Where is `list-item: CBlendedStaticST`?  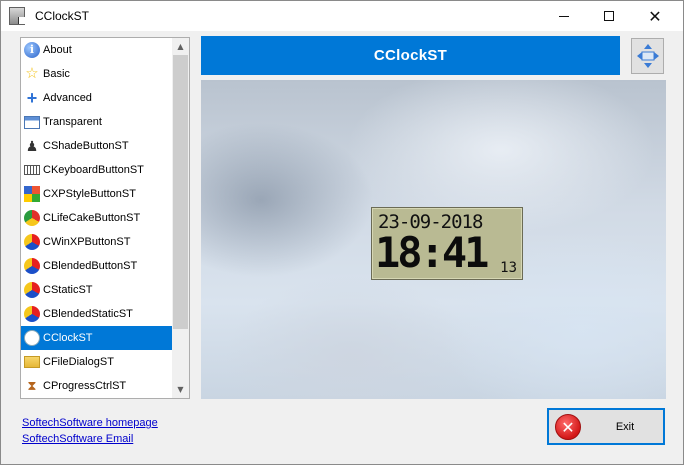
list-item: CBlendedStaticST is located at coordinates (97, 314).